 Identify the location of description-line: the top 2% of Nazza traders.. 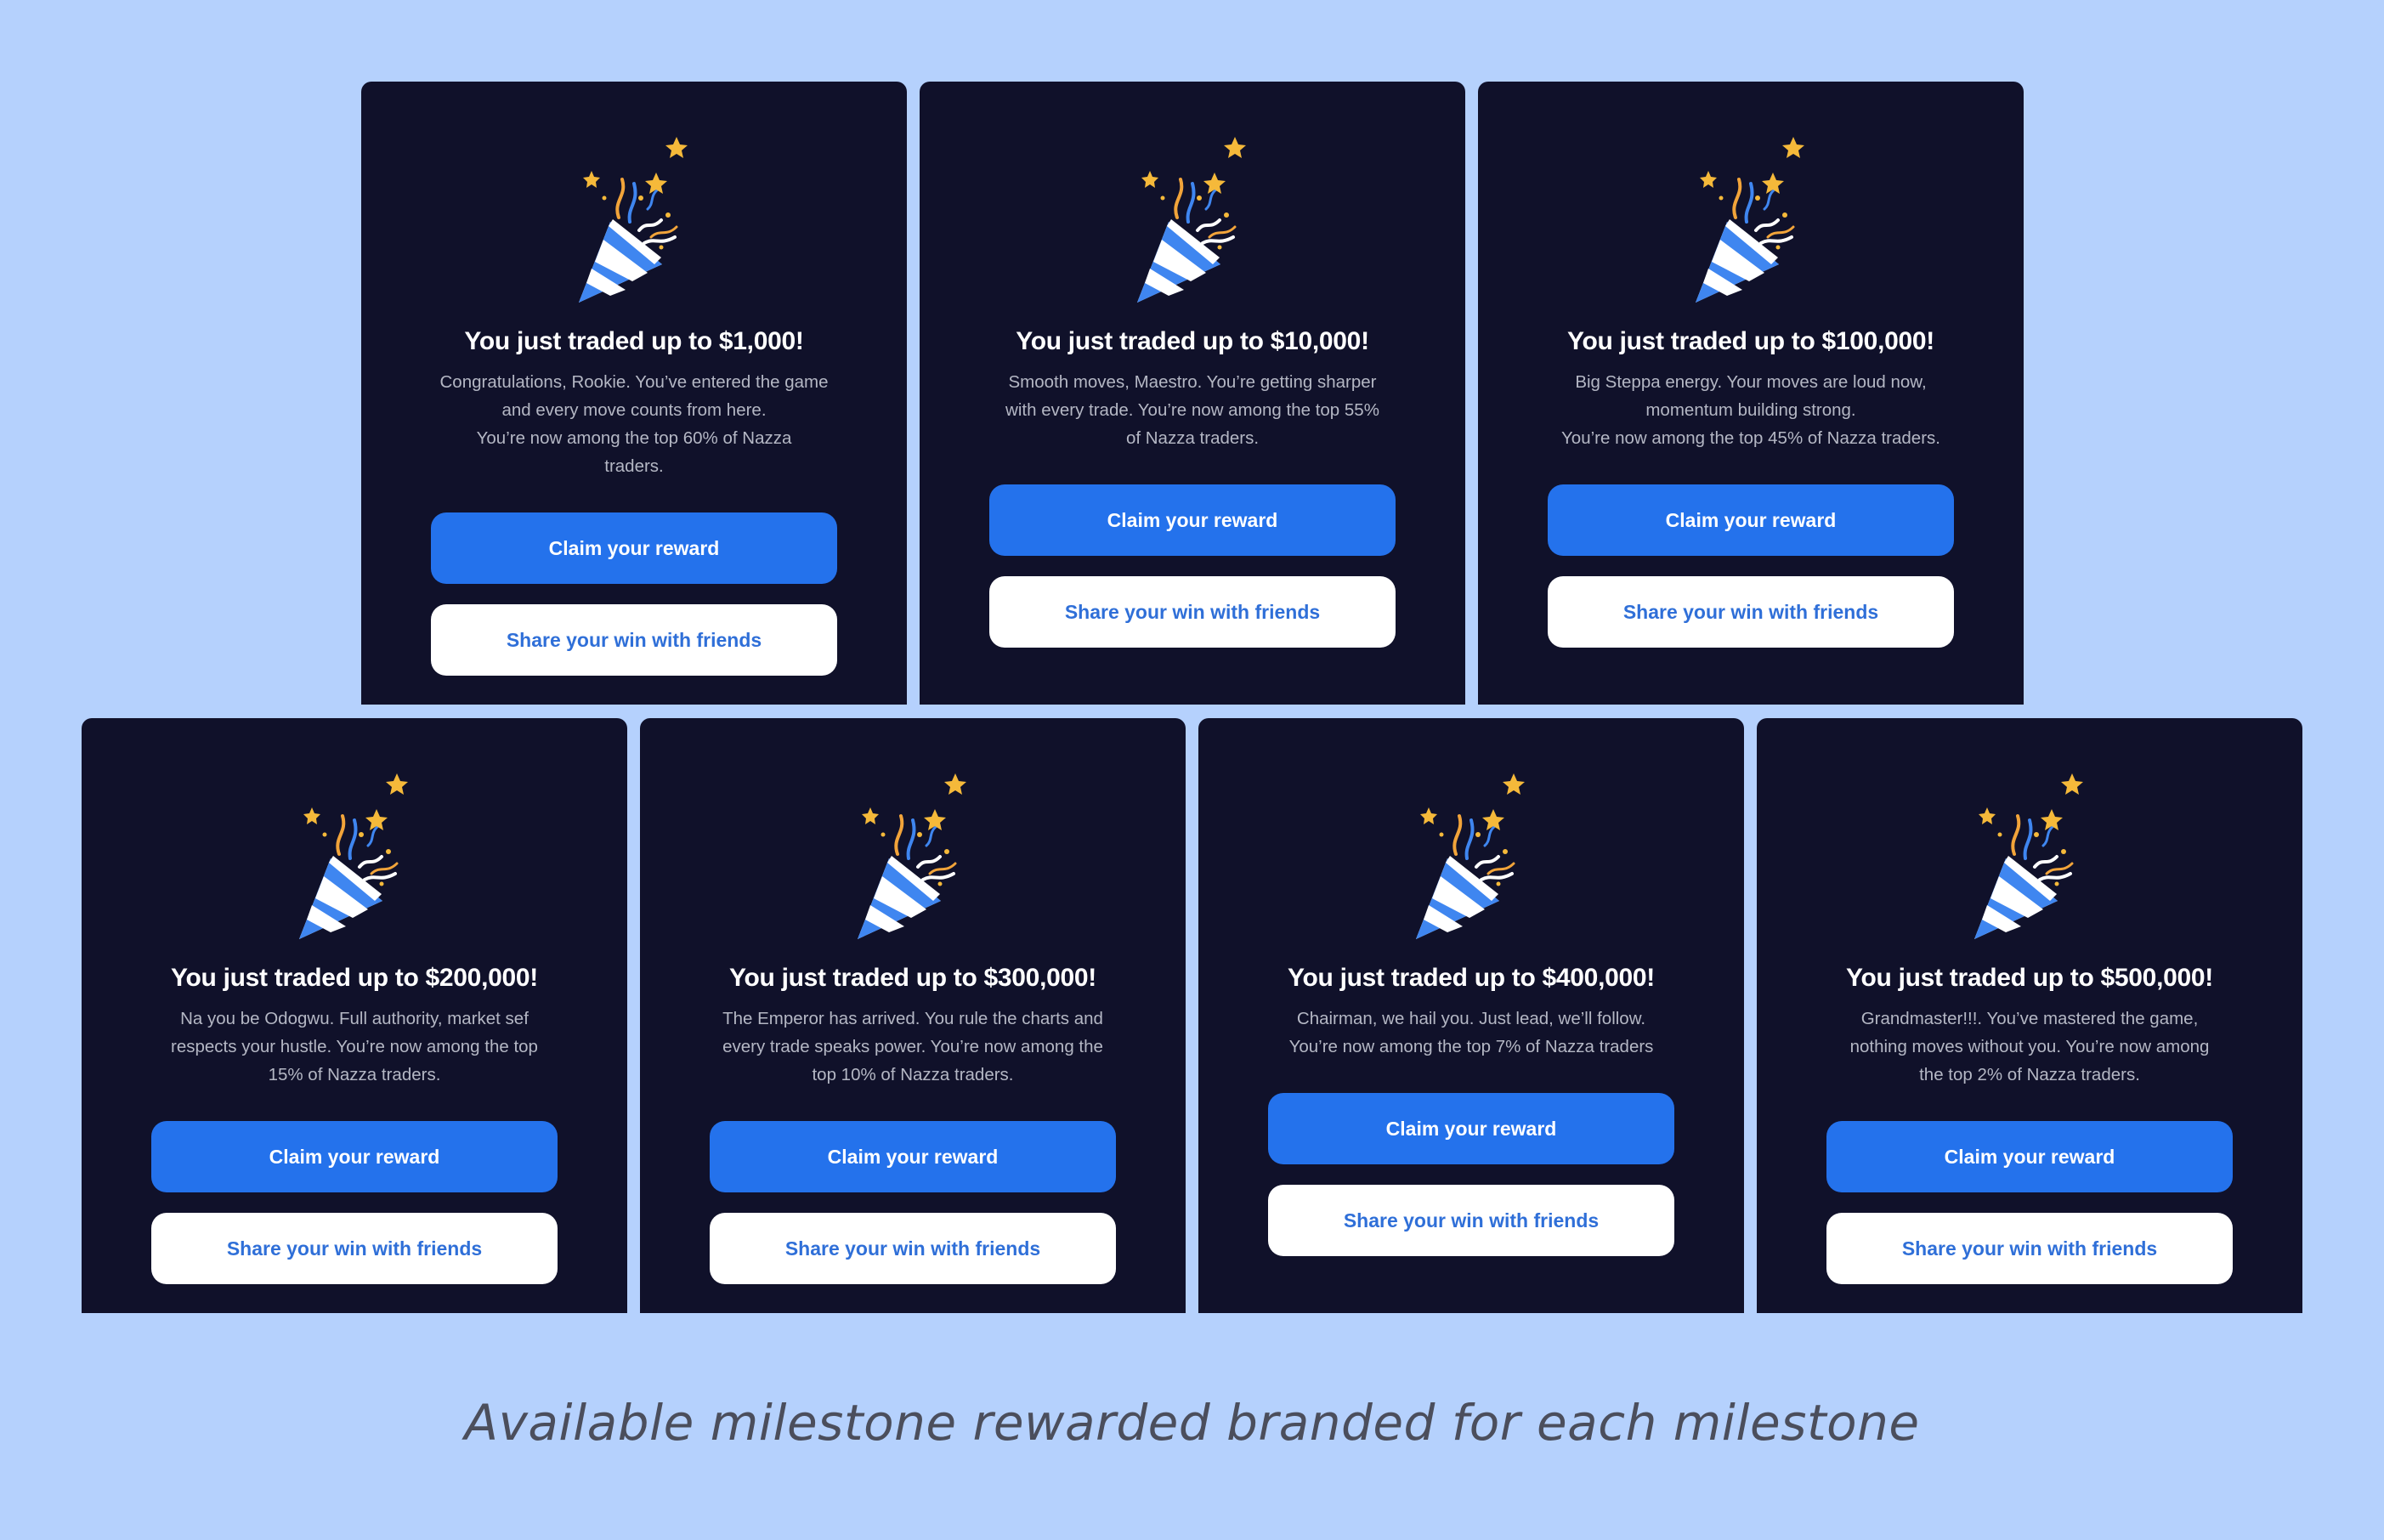
(2029, 1074).